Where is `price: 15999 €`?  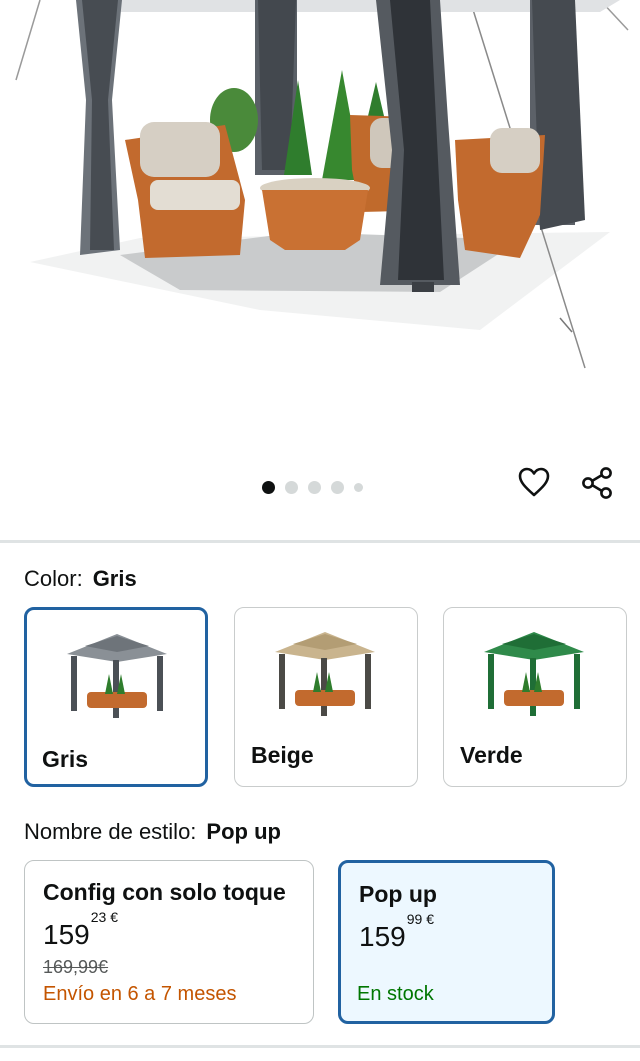 price: 15999 € is located at coordinates (396, 932).